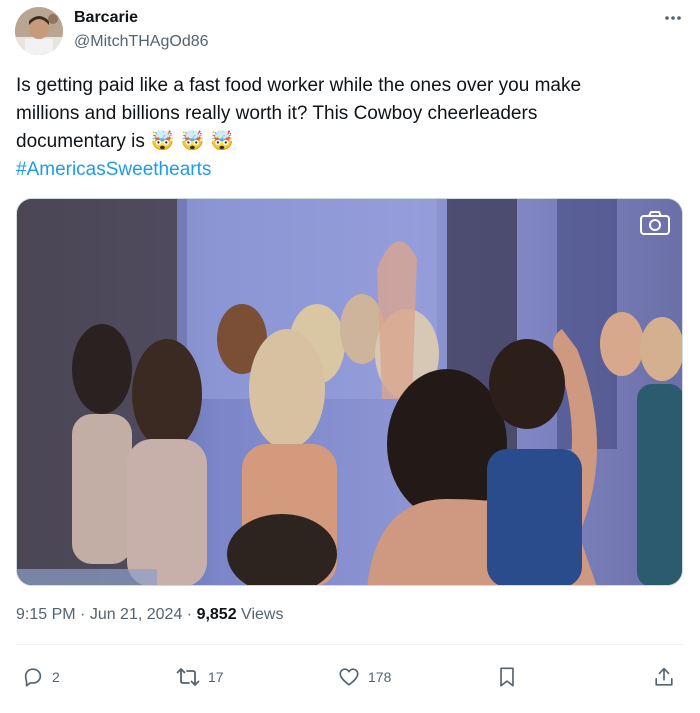 This screenshot has height=713, width=700. What do you see at coordinates (349, 677) in the screenshot?
I see `heart-icon` at bounding box center [349, 677].